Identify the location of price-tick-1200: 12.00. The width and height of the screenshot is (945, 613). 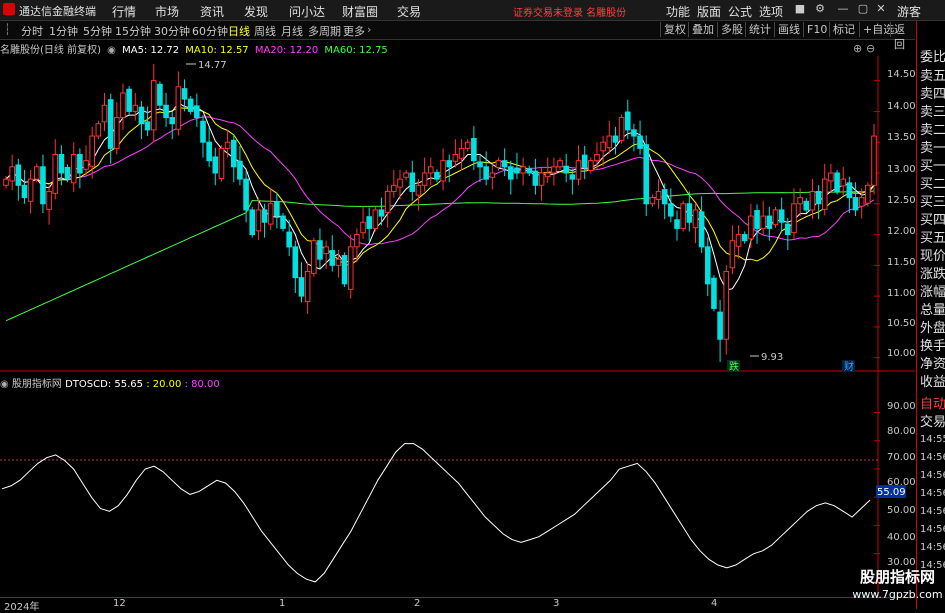
(901, 231).